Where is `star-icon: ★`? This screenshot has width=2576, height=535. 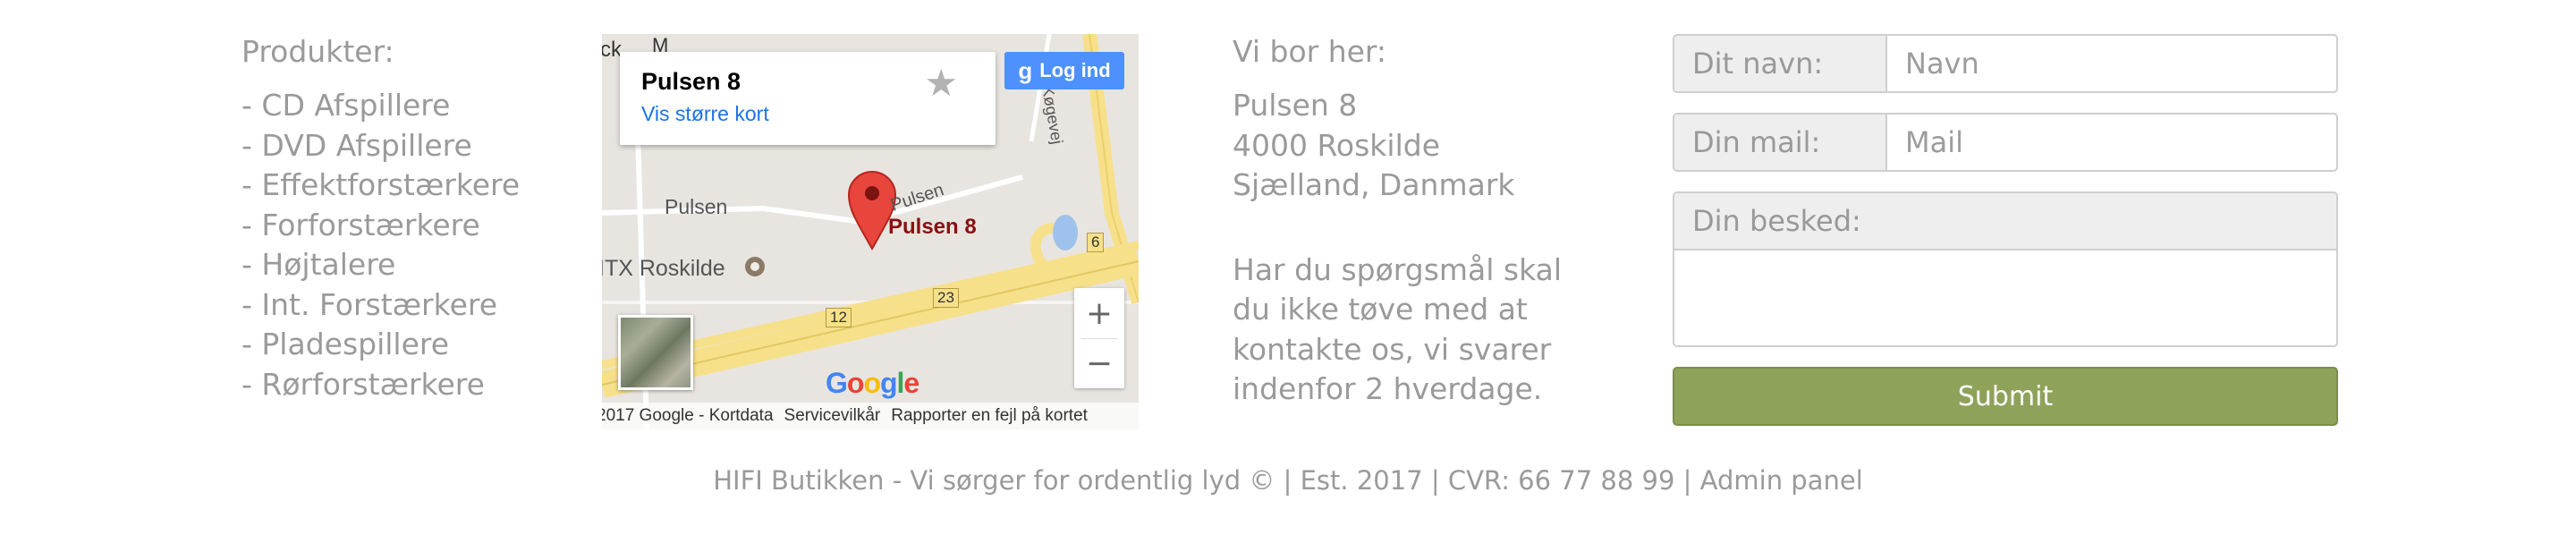 star-icon: ★ is located at coordinates (941, 83).